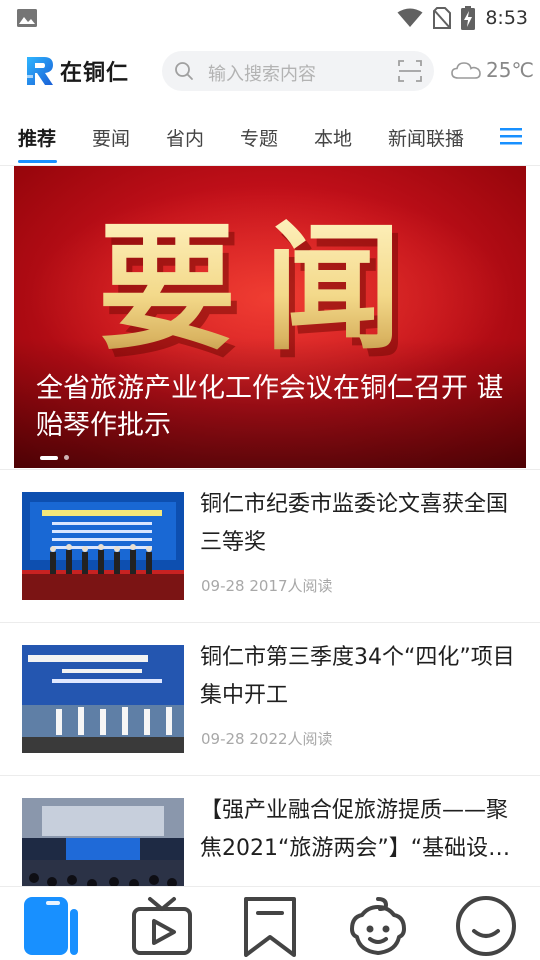 Image resolution: width=540 pixels, height=960 pixels. I want to click on header: 在铜仁 输入搜索内容 25℃, so click(270, 71).